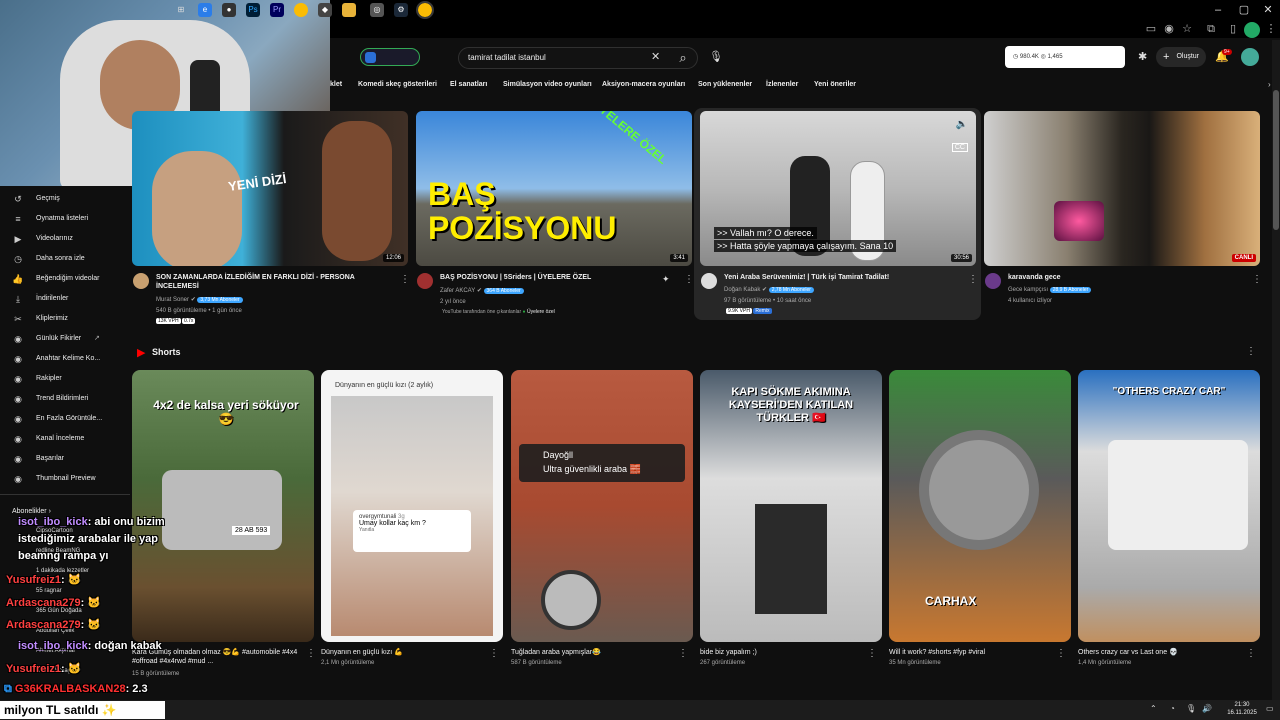 The height and width of the screenshot is (720, 1280). What do you see at coordinates (1118, 277) in the screenshot?
I see `video-title: karavanda gece` at bounding box center [1118, 277].